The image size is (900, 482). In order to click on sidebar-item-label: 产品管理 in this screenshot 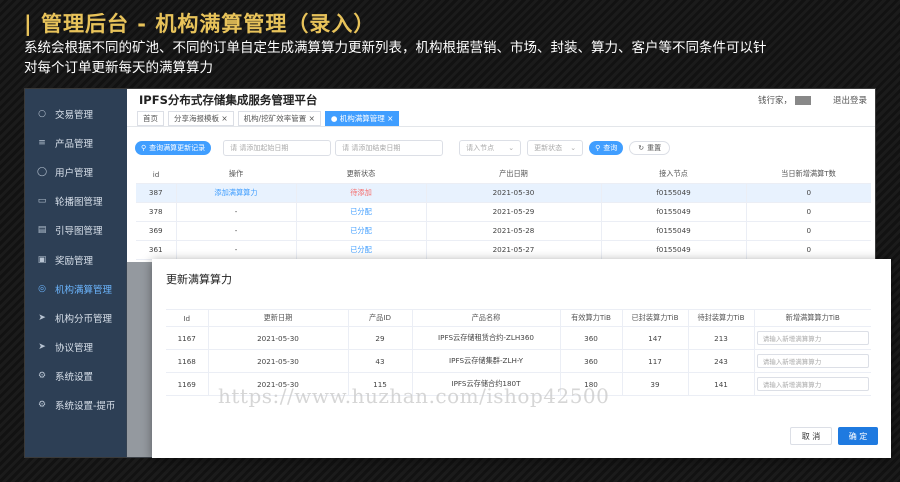, I will do `click(74, 144)`.